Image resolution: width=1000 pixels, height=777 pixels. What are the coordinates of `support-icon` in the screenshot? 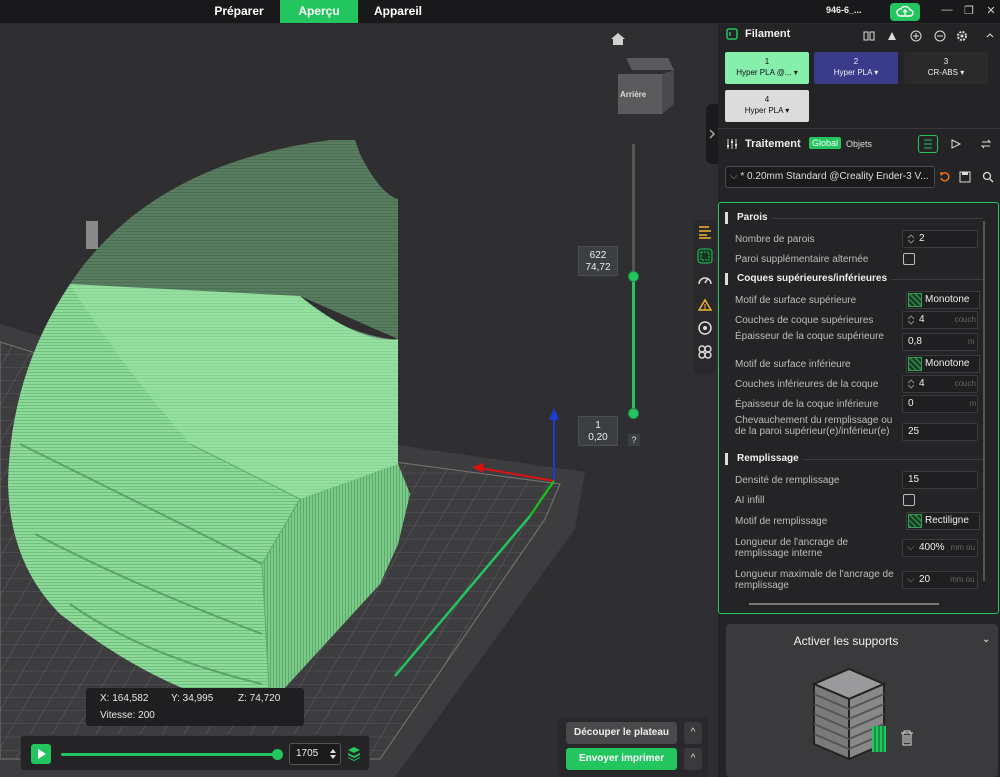 It's located at (705, 304).